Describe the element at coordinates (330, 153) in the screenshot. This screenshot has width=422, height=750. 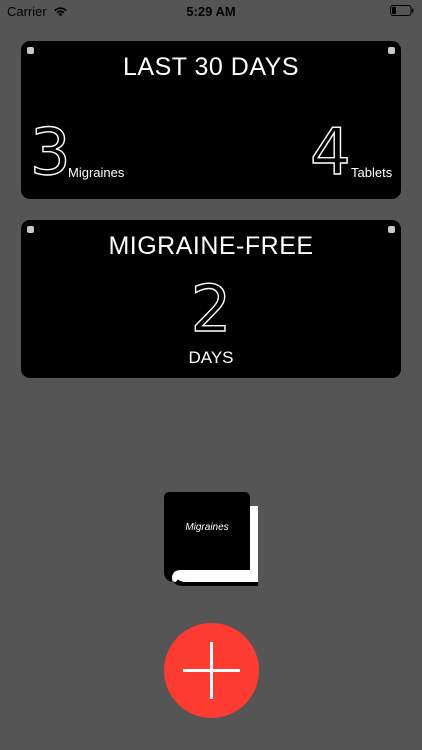
I see `tablets-count: 4` at that location.